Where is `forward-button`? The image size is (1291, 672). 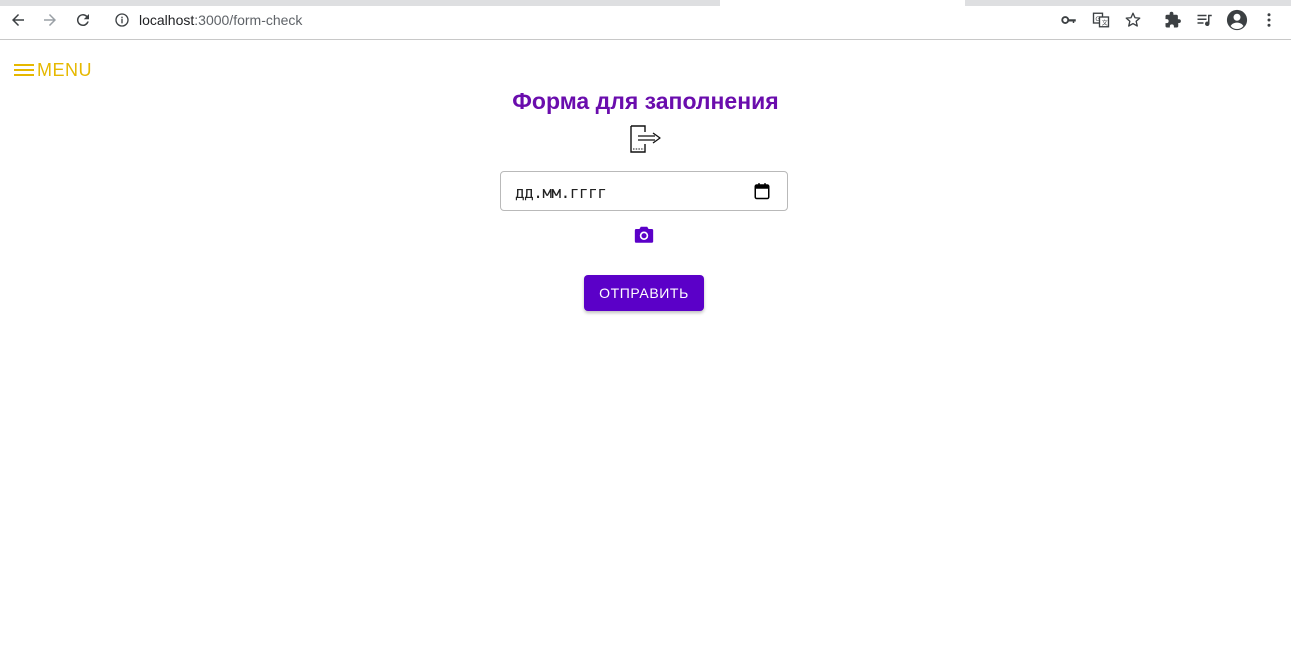
forward-button is located at coordinates (50, 20).